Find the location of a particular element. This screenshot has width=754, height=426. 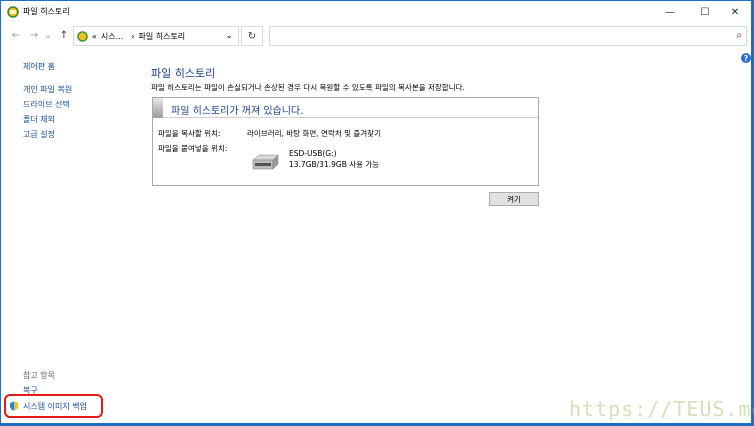

status-bar-indicator is located at coordinates (158, 108).